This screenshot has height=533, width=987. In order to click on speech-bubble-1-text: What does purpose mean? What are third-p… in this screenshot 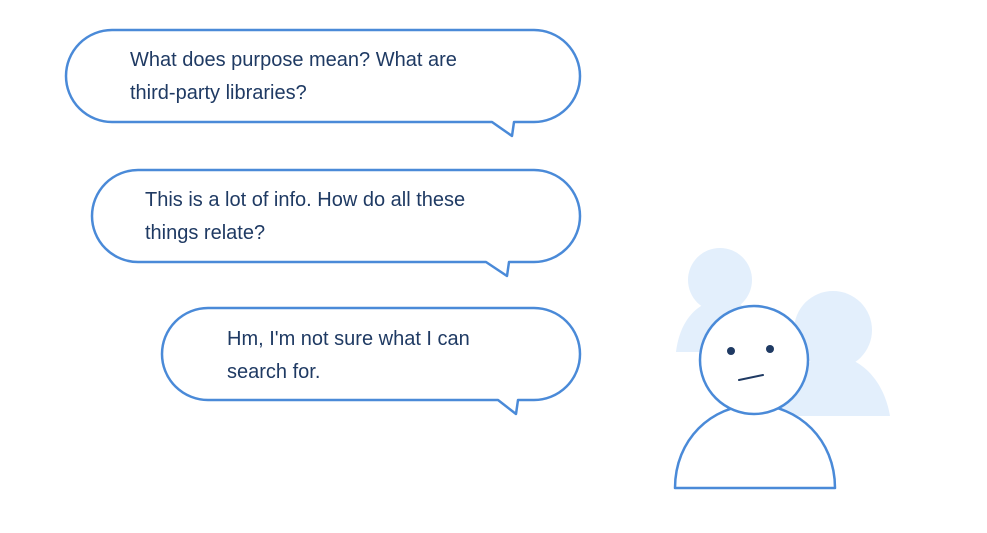, I will do `click(293, 77)`.